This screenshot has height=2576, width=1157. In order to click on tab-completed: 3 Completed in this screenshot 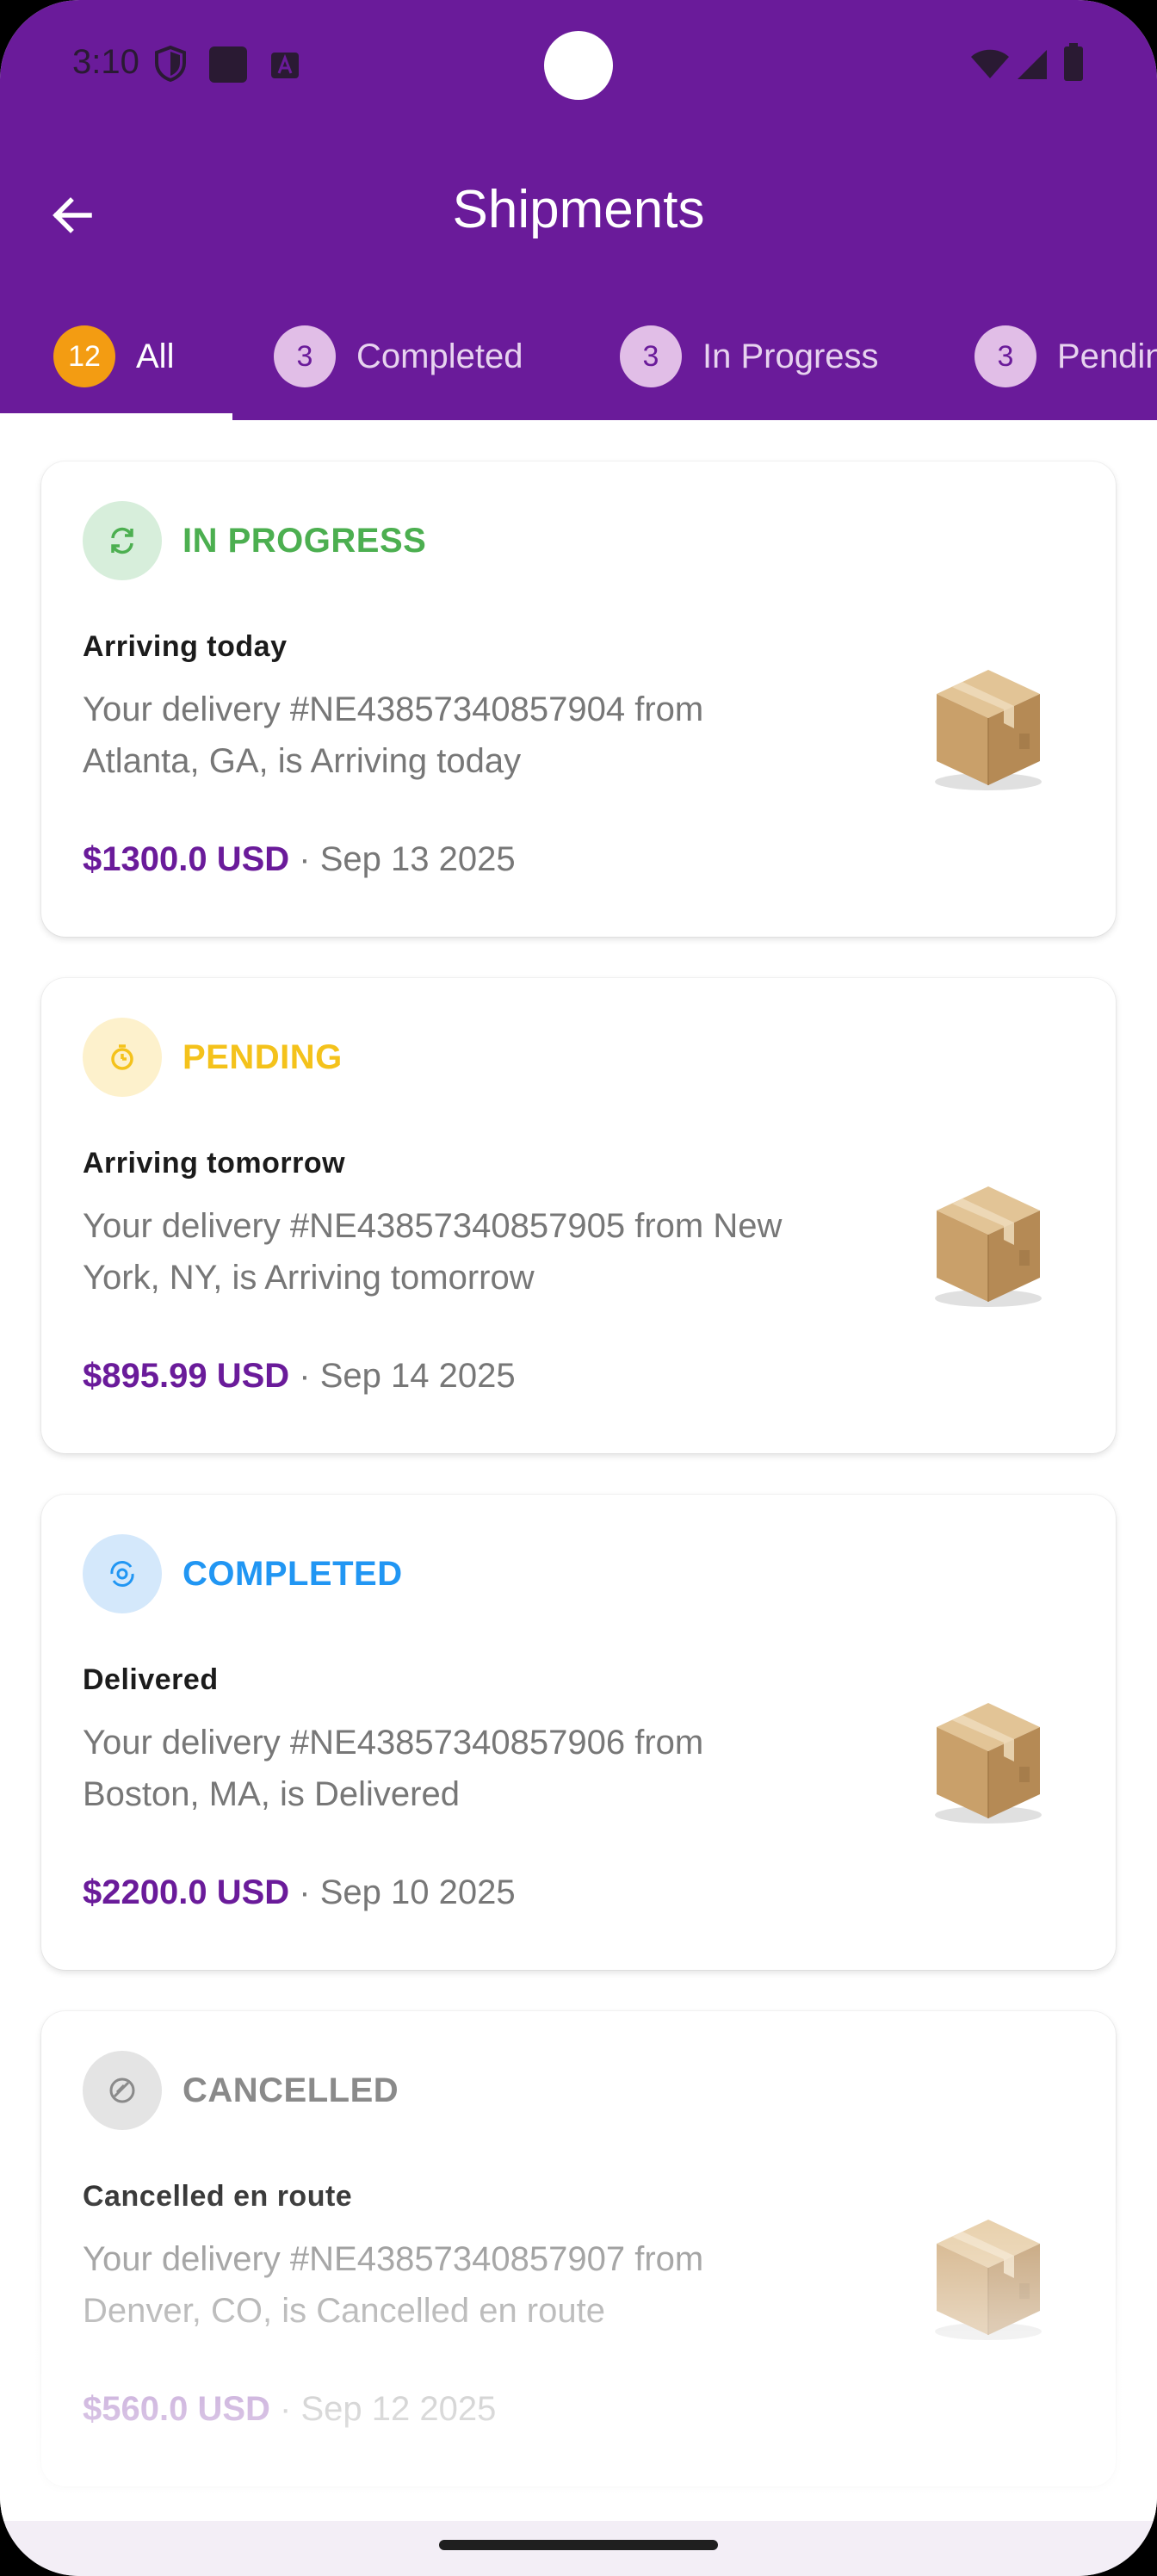, I will do `click(399, 357)`.